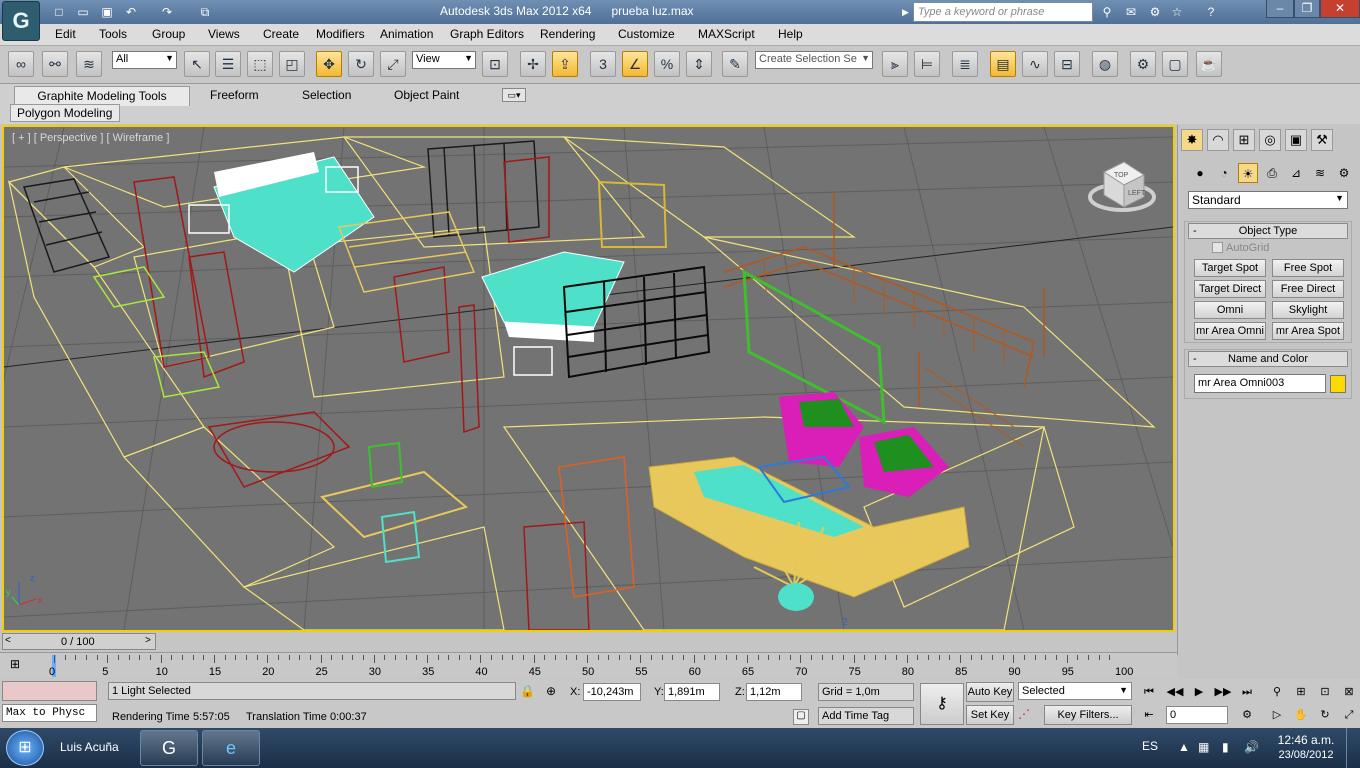 This screenshot has height=768, width=1360. I want to click on light-category-dropdown: Standard ▼, so click(1268, 200).